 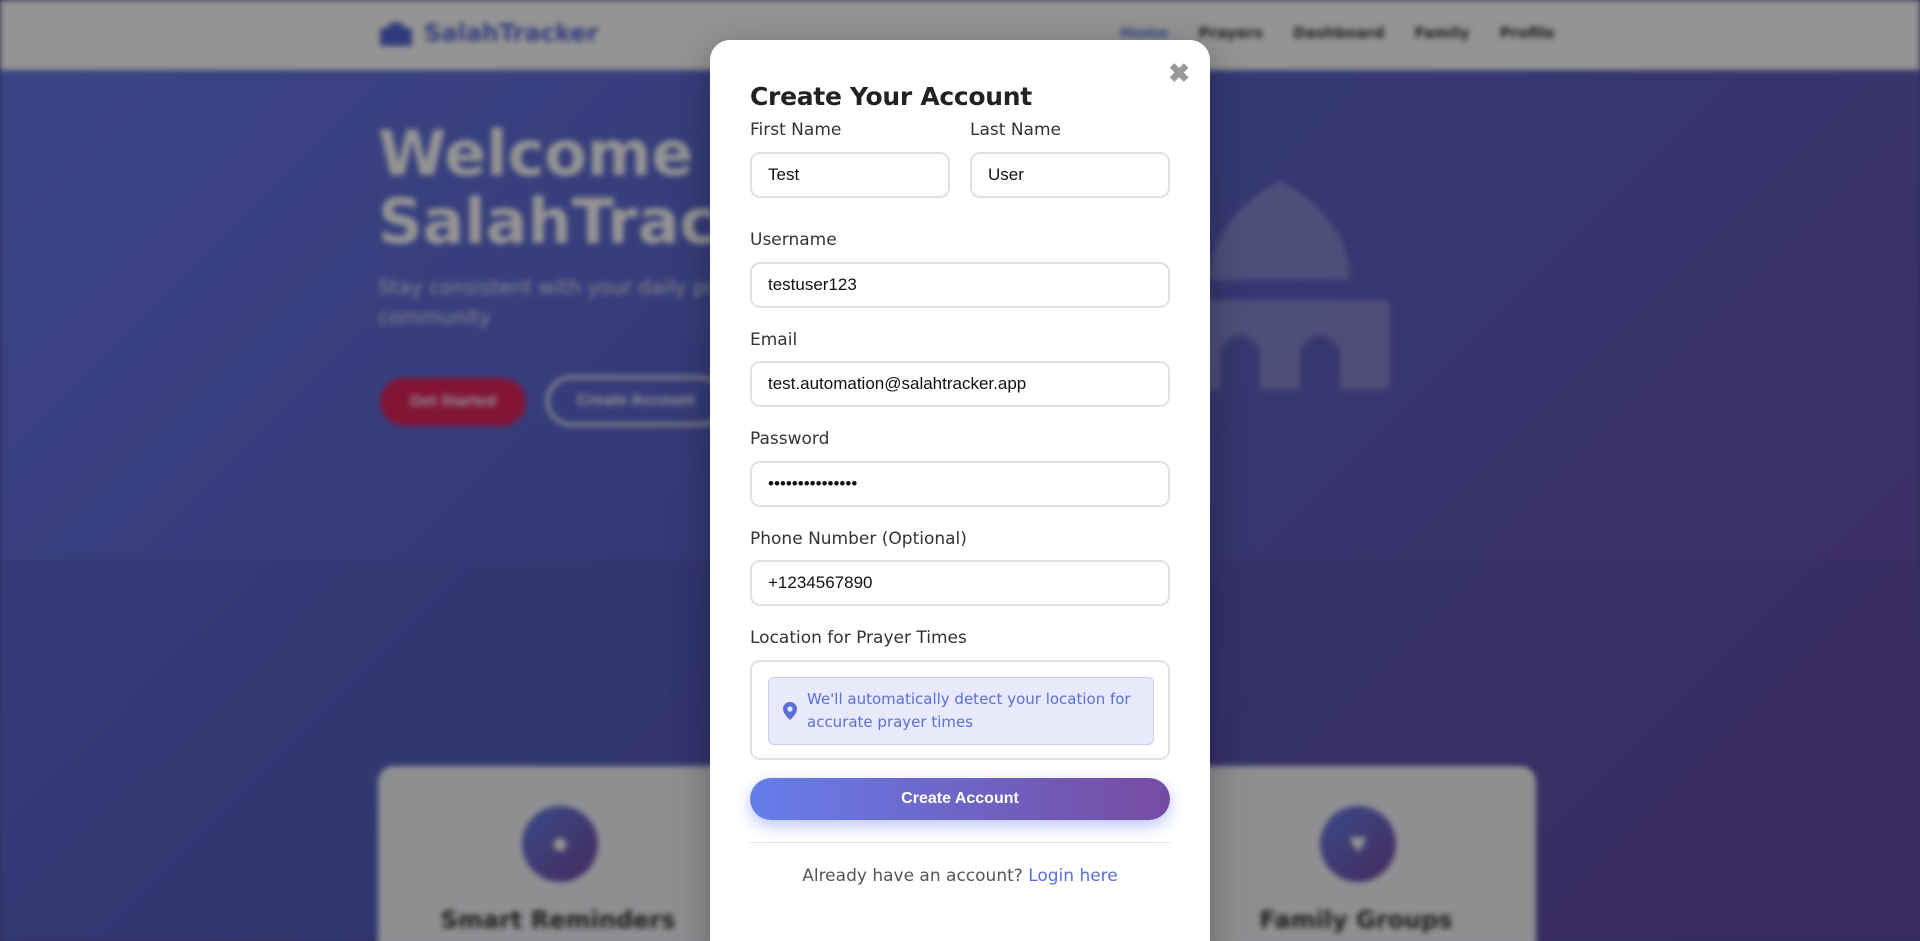 What do you see at coordinates (912, 876) in the screenshot?
I see `login-prompt-text: Already have an account?` at bounding box center [912, 876].